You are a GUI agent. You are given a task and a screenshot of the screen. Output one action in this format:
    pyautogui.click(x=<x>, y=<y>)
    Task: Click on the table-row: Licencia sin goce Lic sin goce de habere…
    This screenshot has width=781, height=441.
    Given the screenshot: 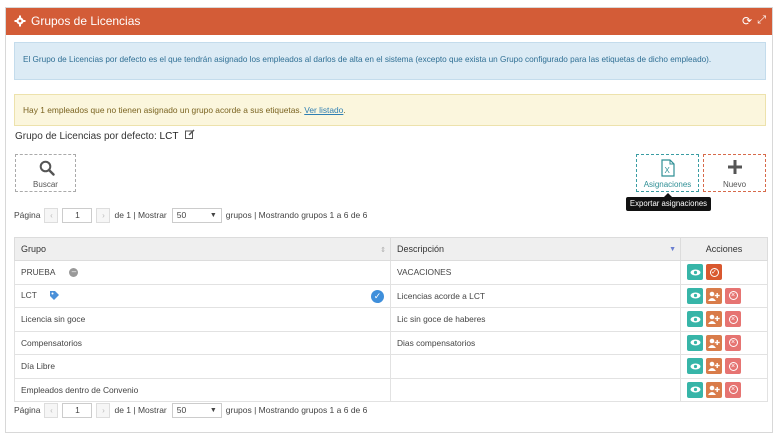 What is the action you would take?
    pyautogui.click(x=391, y=319)
    